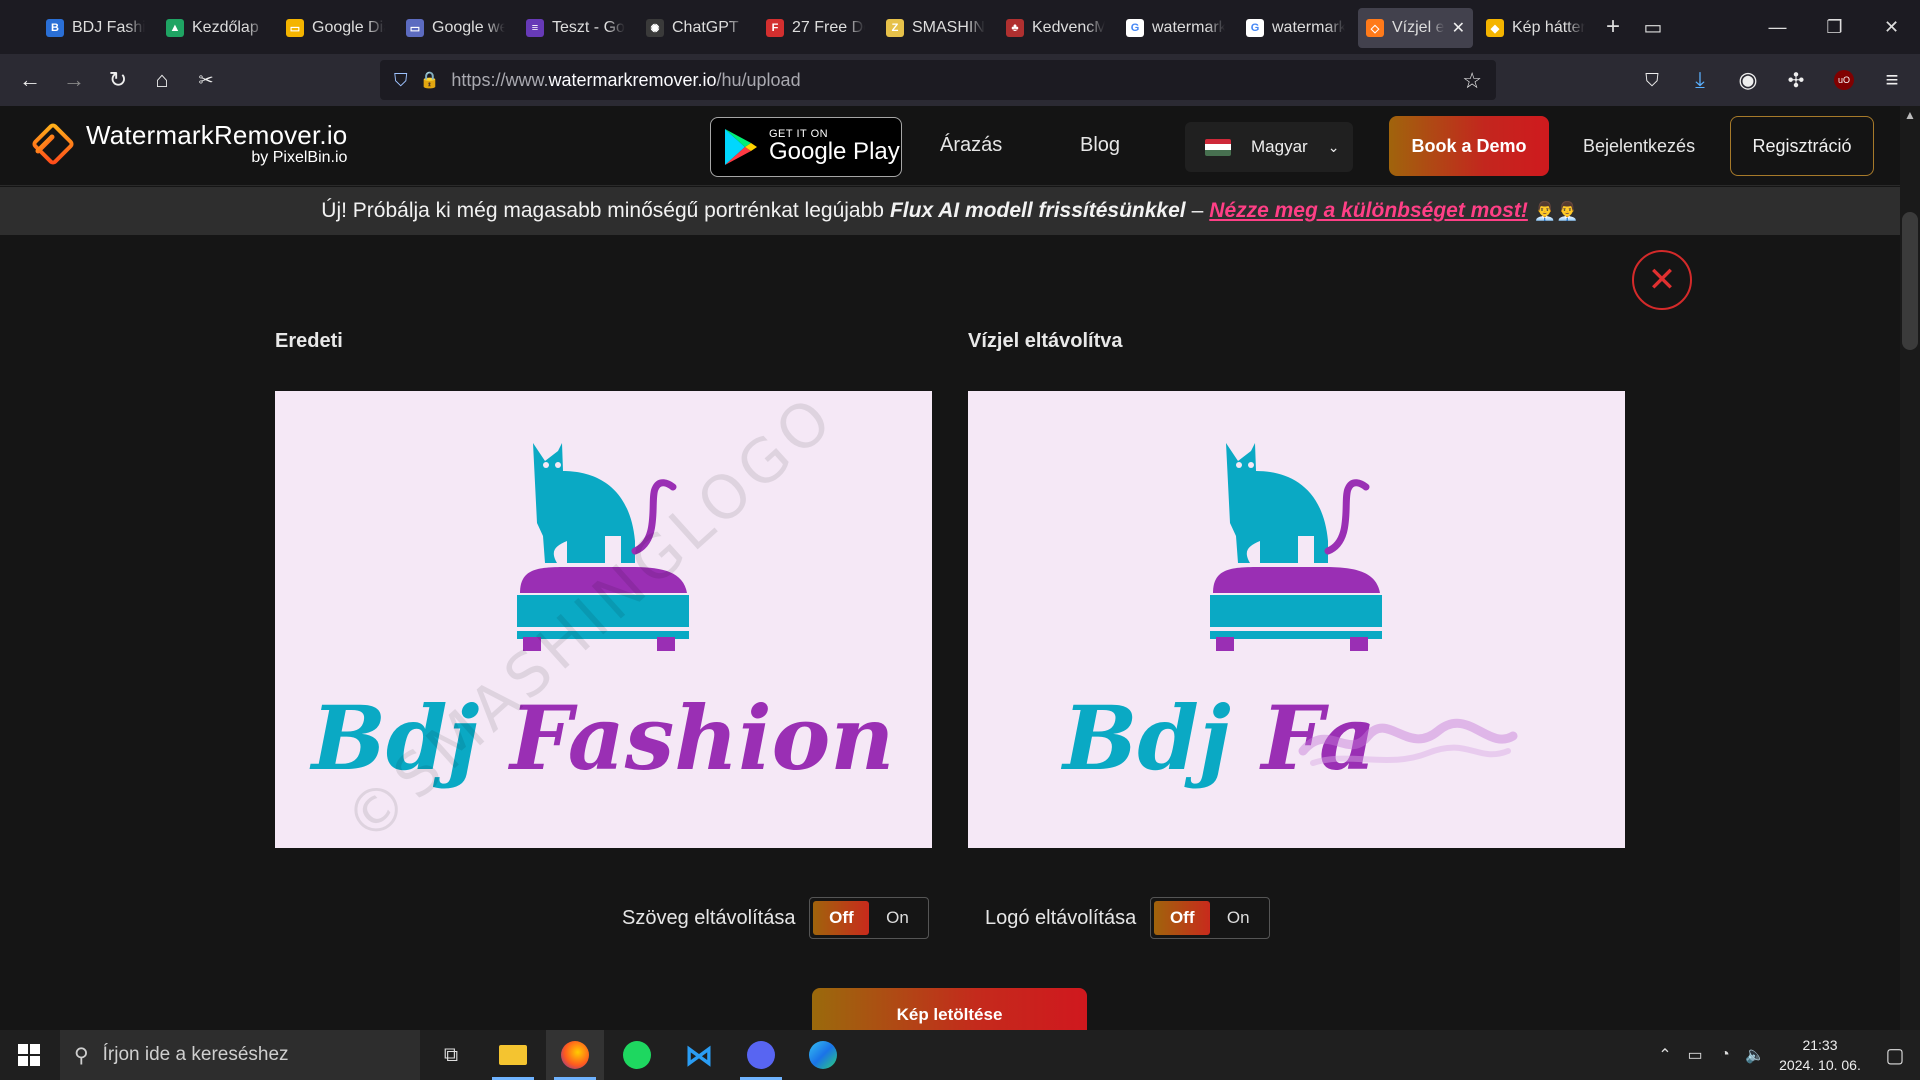 The height and width of the screenshot is (1080, 1920). Describe the element at coordinates (828, 27) in the screenshot. I see `tab-title: 27 Free Do` at that location.